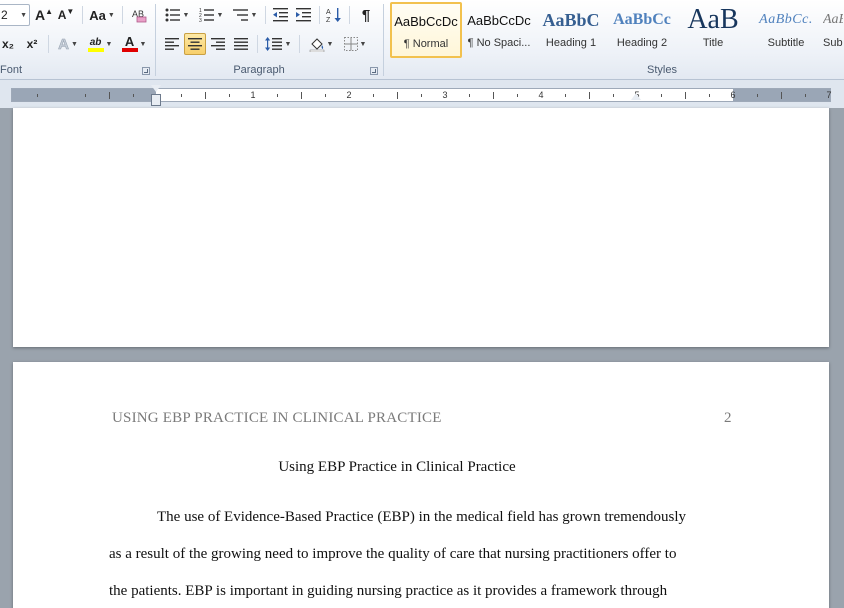 This screenshot has height=608, width=844. I want to click on styles-group-label: Styles, so click(662, 70).